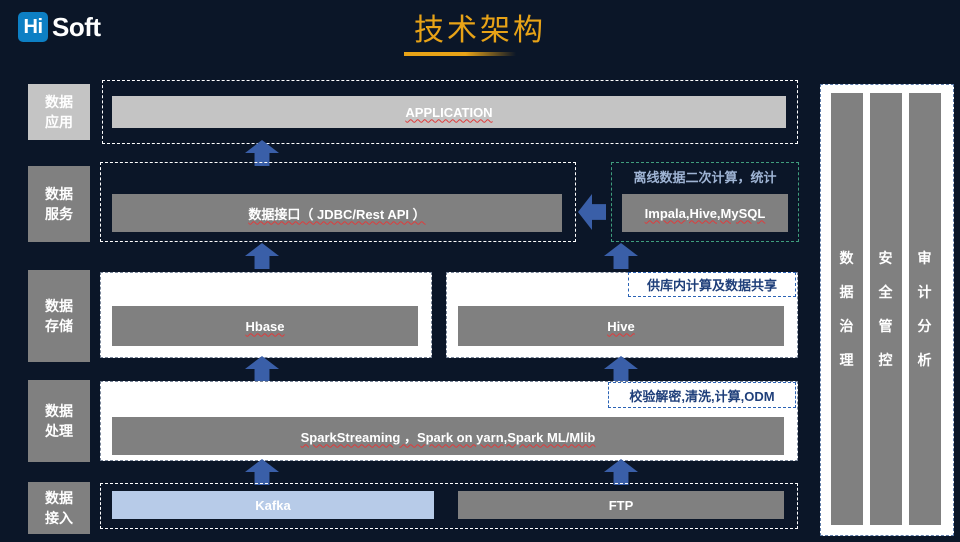  What do you see at coordinates (59, 112) in the screenshot?
I see `layer-label-application: 数据 应用` at bounding box center [59, 112].